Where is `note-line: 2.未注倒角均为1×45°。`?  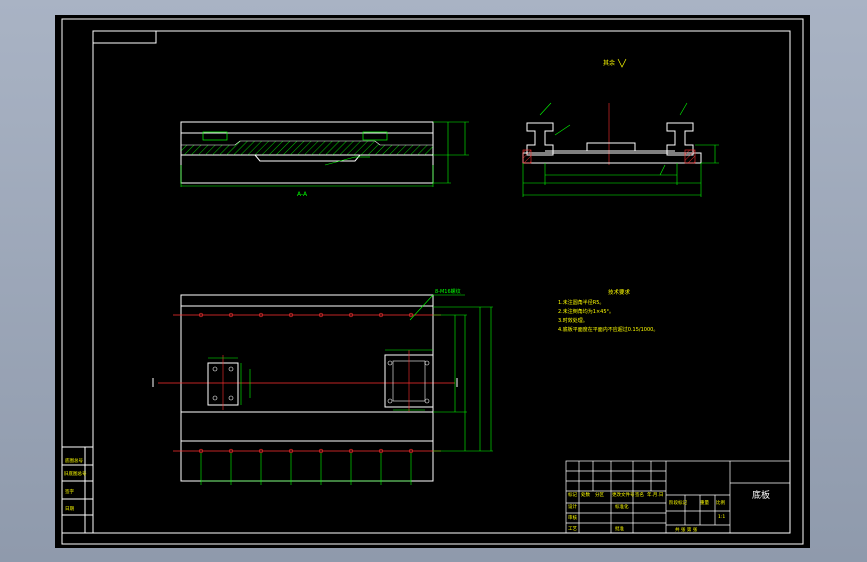 note-line: 2.未注倒角均为1×45°。 is located at coordinates (586, 311).